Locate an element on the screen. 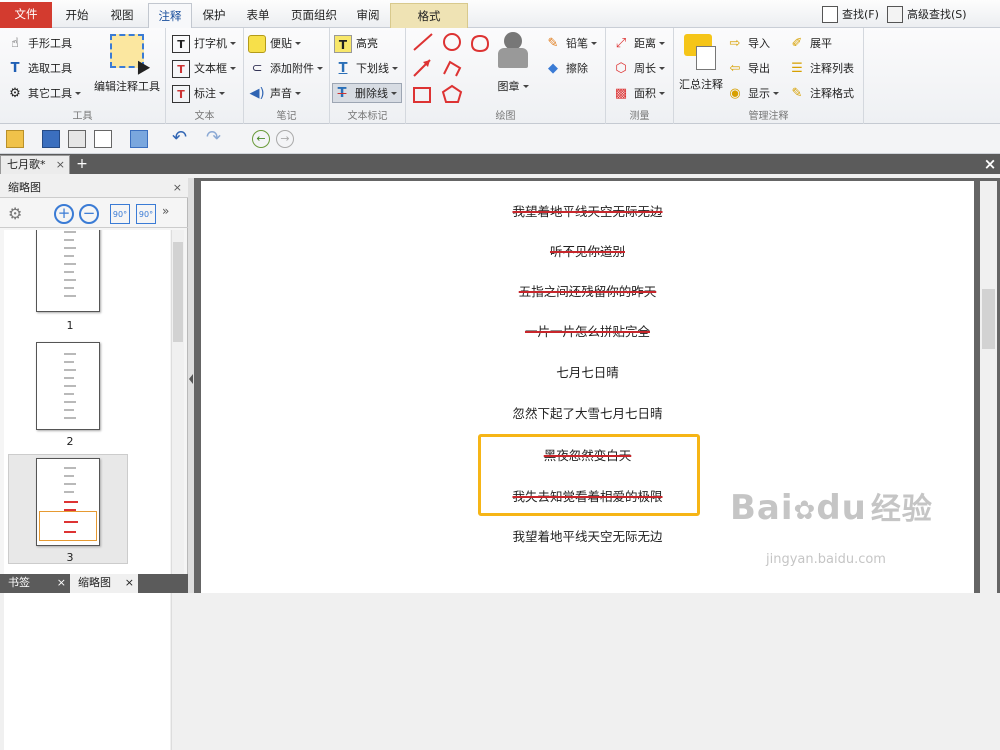  edit-annotation-label: 编辑注释工具 is located at coordinates (127, 86).